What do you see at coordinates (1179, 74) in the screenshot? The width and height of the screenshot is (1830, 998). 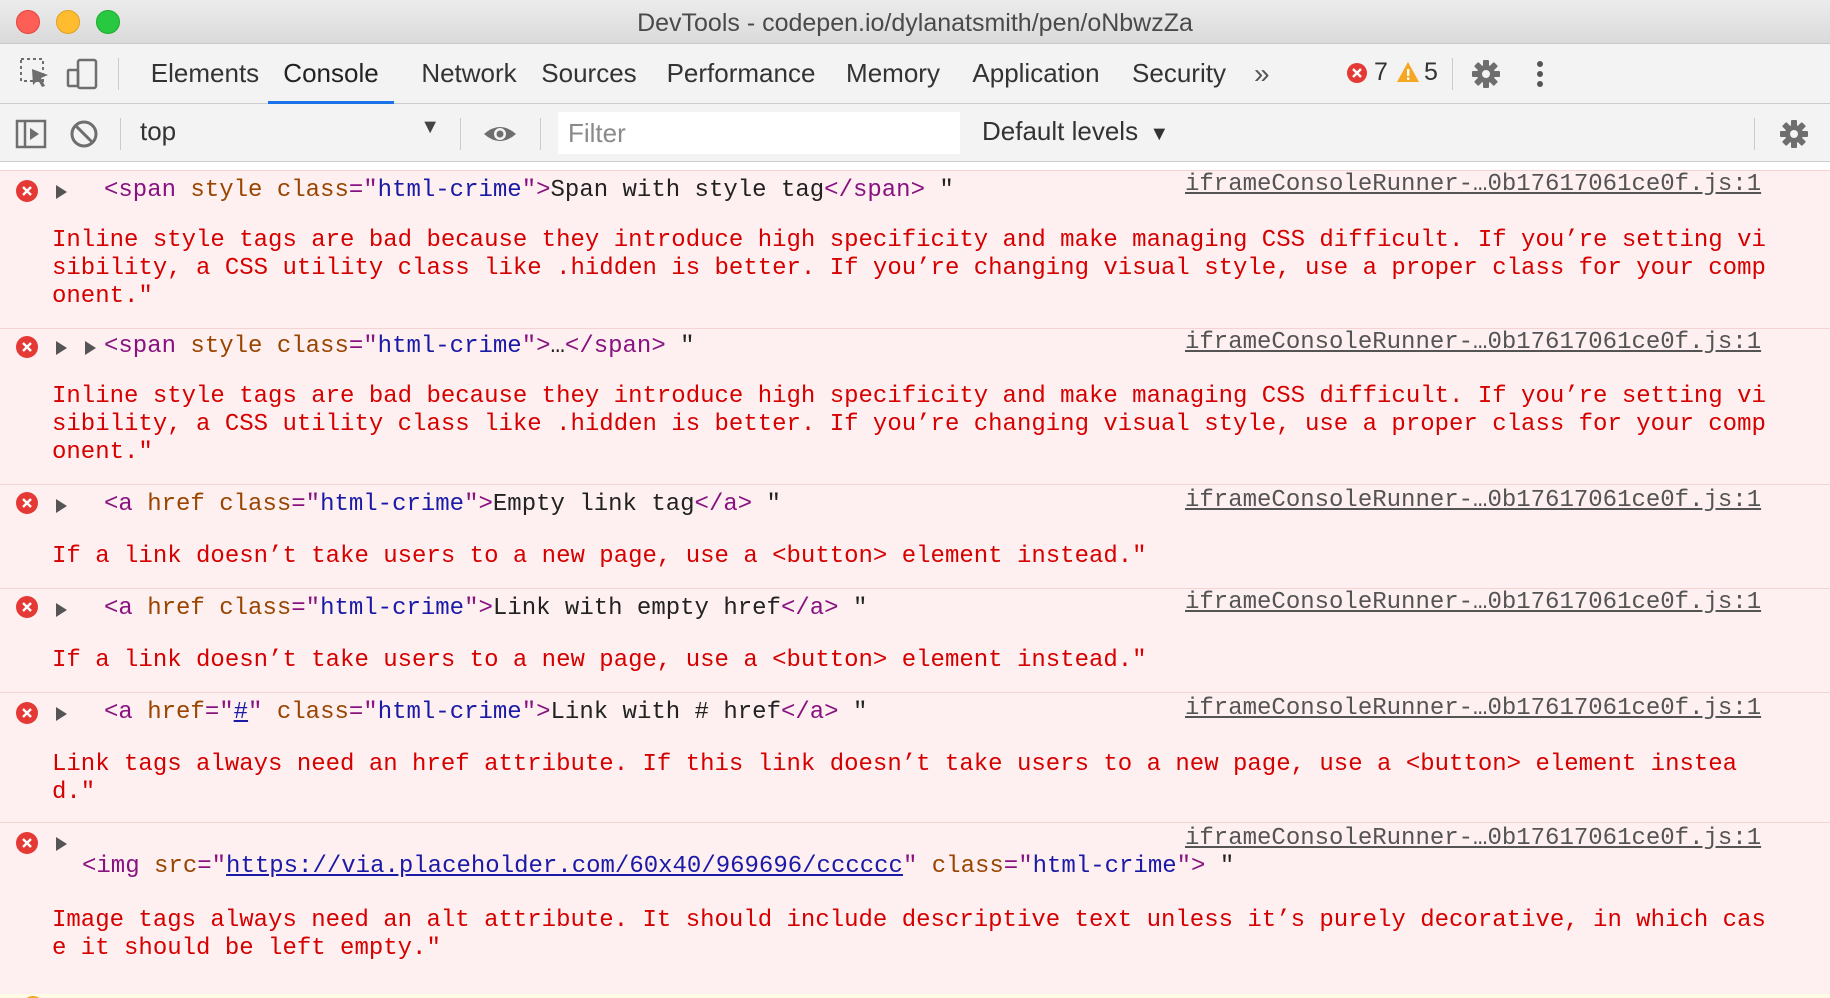 I see `tab-security: Security` at bounding box center [1179, 74].